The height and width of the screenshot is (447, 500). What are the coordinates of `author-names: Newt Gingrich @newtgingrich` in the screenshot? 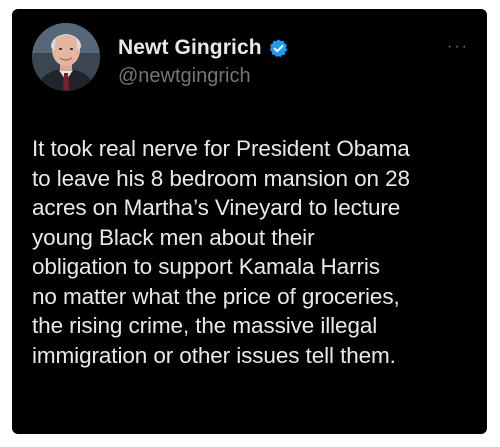 It's located at (203, 61).